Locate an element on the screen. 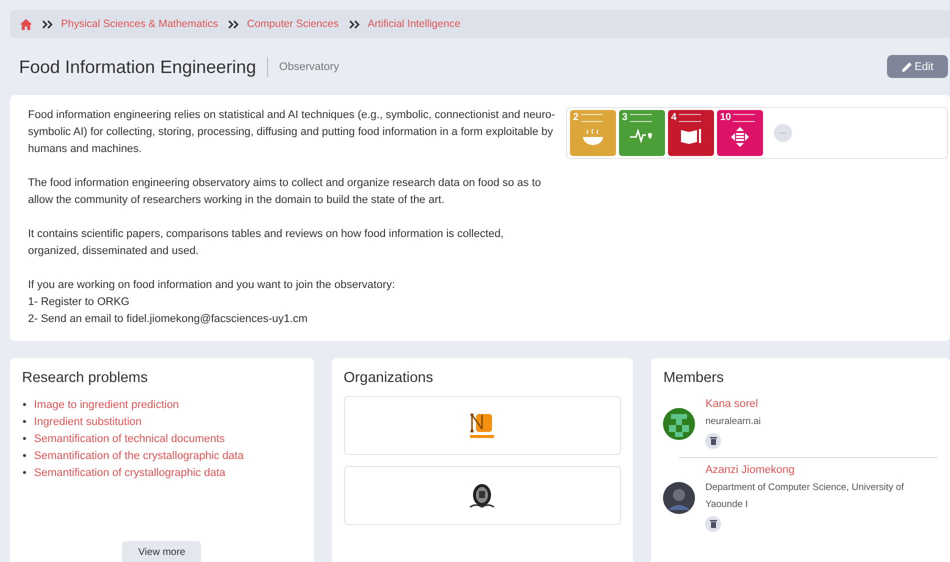  view-more-button: View more is located at coordinates (162, 551).